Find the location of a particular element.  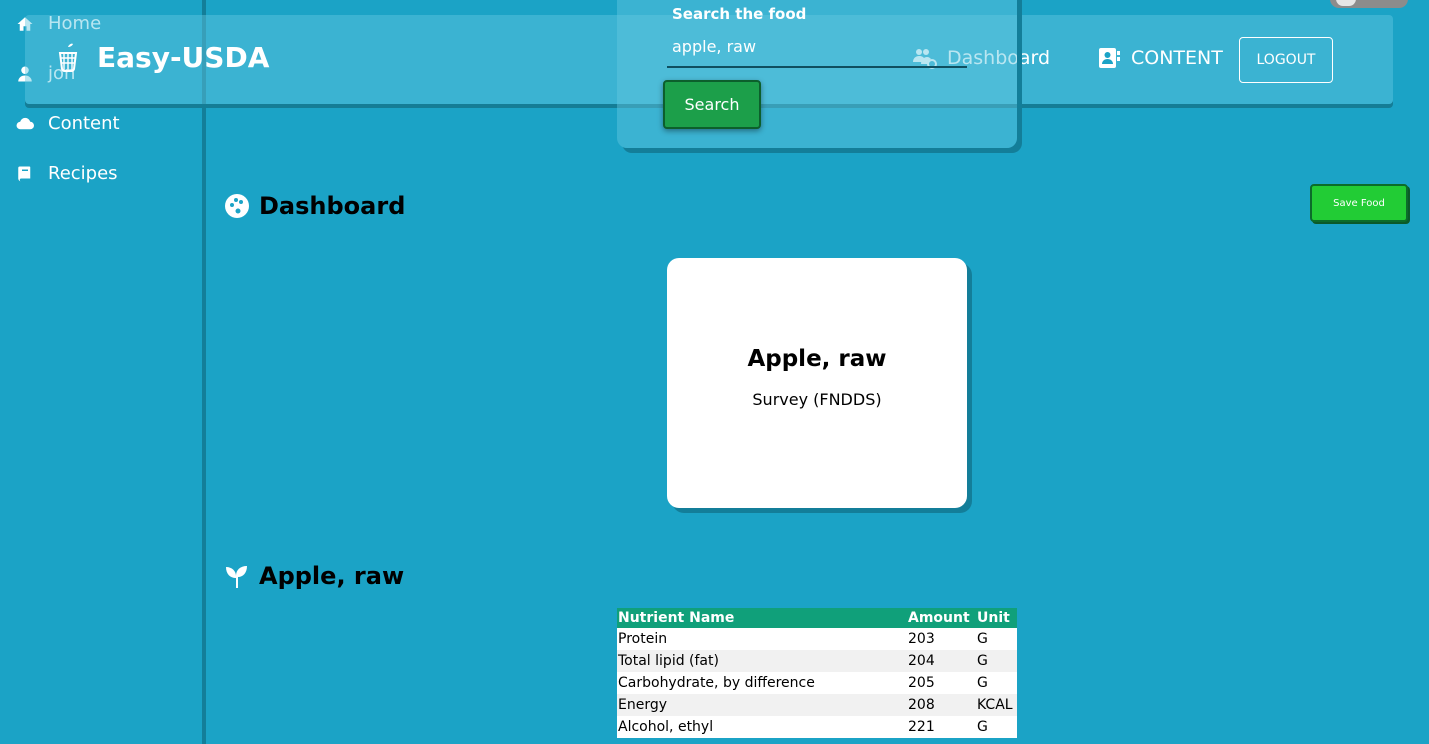

sidebar-item-recipes: Recipes is located at coordinates (67, 173).